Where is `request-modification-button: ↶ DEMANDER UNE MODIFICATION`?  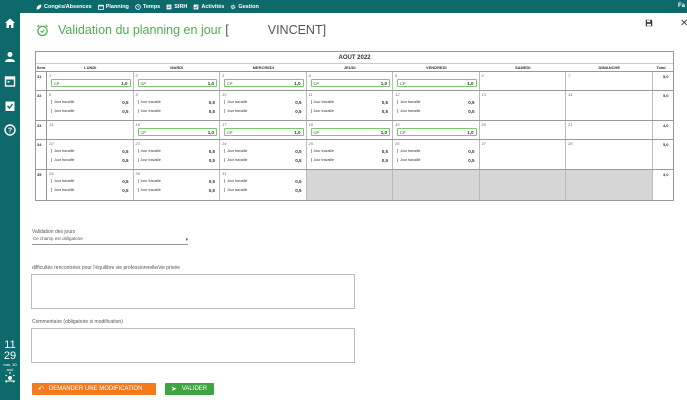
request-modification-button: ↶ DEMANDER UNE MODIFICATION is located at coordinates (94, 389).